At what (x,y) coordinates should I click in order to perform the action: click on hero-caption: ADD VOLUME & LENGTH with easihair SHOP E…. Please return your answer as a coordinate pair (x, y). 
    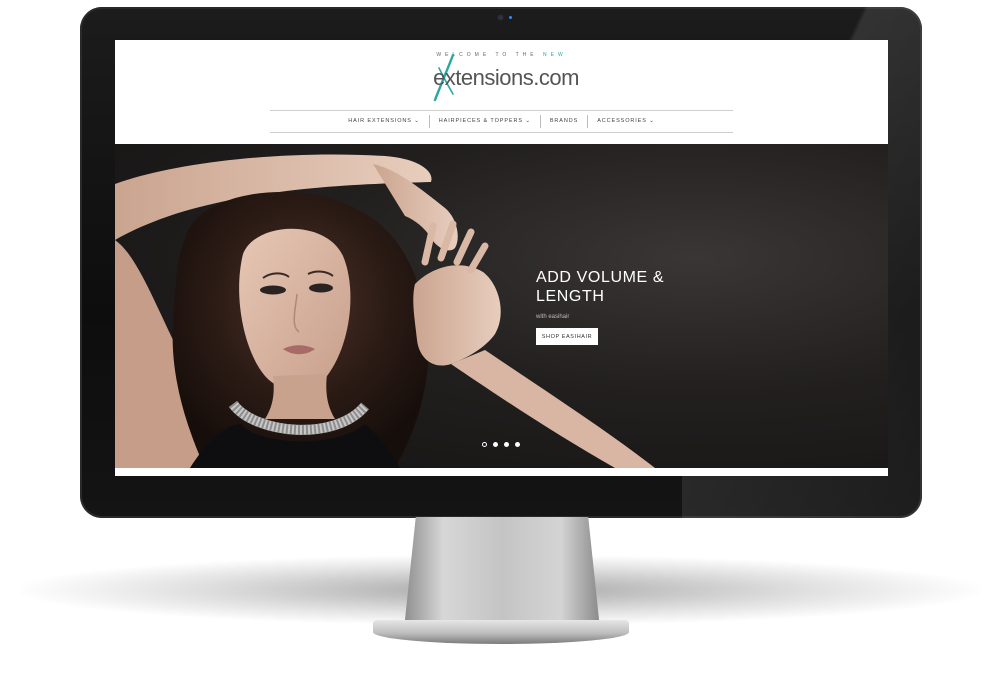
    Looking at the image, I should click on (626, 306).